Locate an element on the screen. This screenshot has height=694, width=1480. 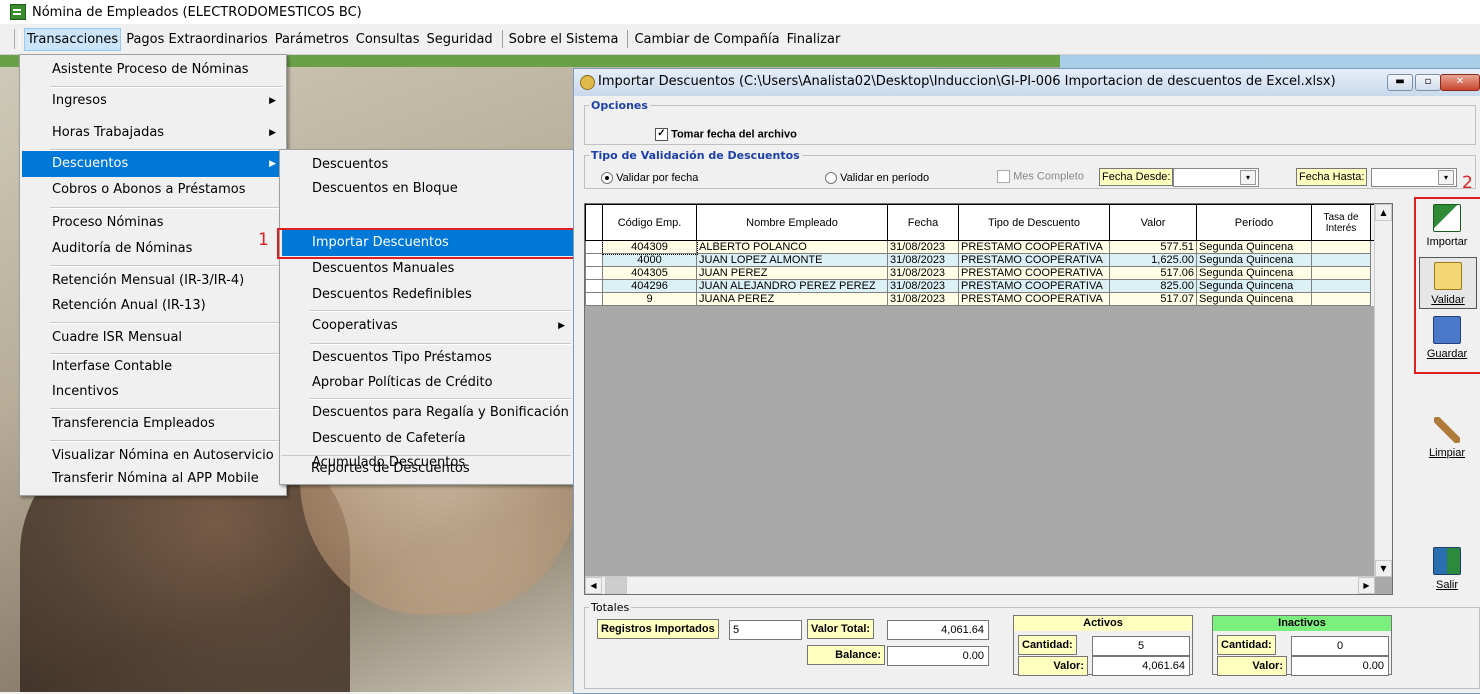
submenu-item-reportes-descuentos: Reportes de Descuentos is located at coordinates (426, 468).